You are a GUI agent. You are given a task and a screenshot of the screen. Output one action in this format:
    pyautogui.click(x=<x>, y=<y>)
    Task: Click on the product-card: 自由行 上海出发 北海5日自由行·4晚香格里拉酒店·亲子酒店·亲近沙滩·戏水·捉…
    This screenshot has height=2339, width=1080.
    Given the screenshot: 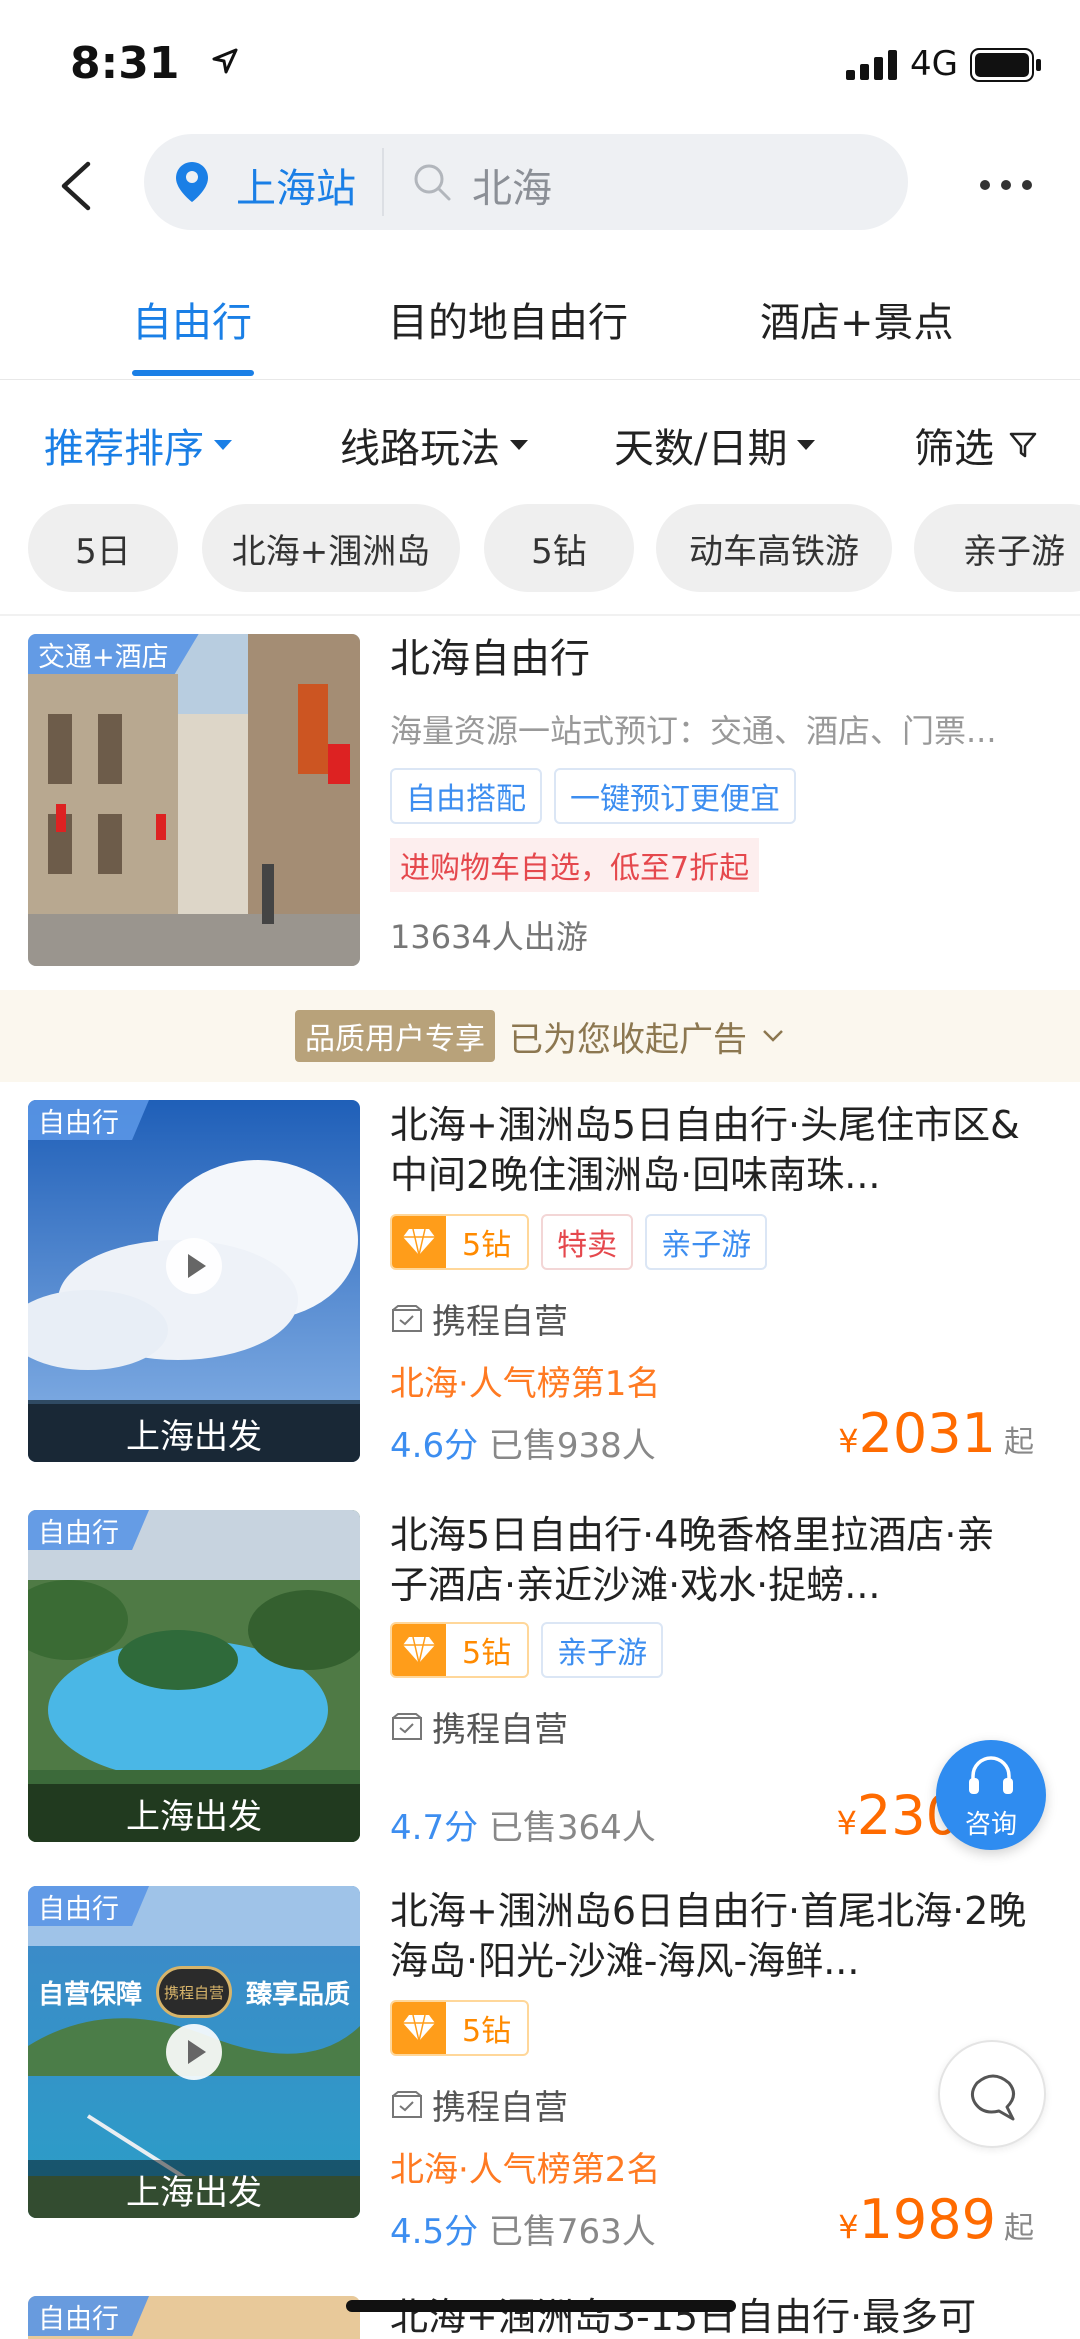 What is the action you would take?
    pyautogui.click(x=540, y=1680)
    